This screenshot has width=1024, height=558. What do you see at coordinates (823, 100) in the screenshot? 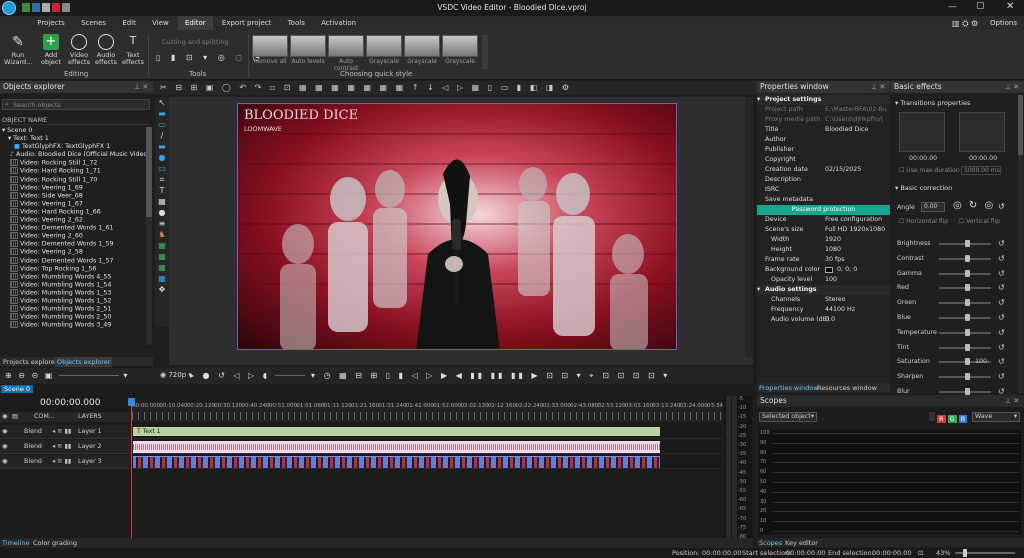
I see `property-section: ▾ Project settings` at bounding box center [823, 100].